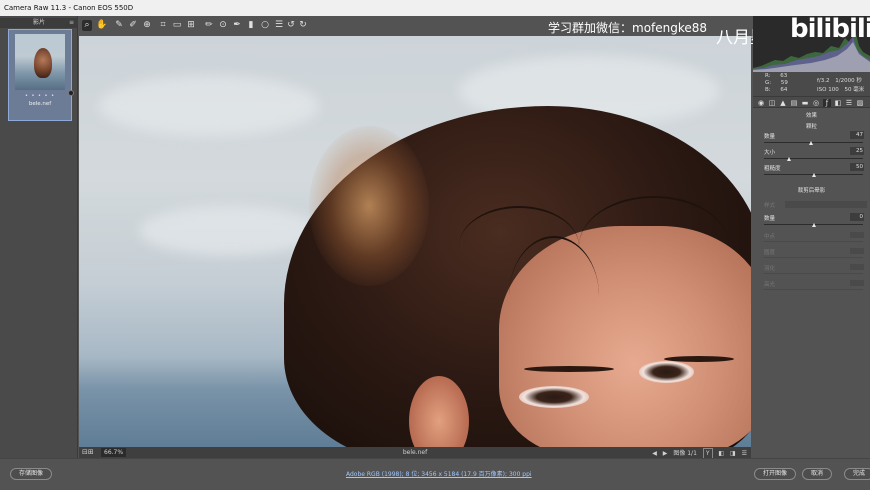 Image resolution: width=870 pixels, height=490 pixels. I want to click on grain-slider-value: 50, so click(857, 167).